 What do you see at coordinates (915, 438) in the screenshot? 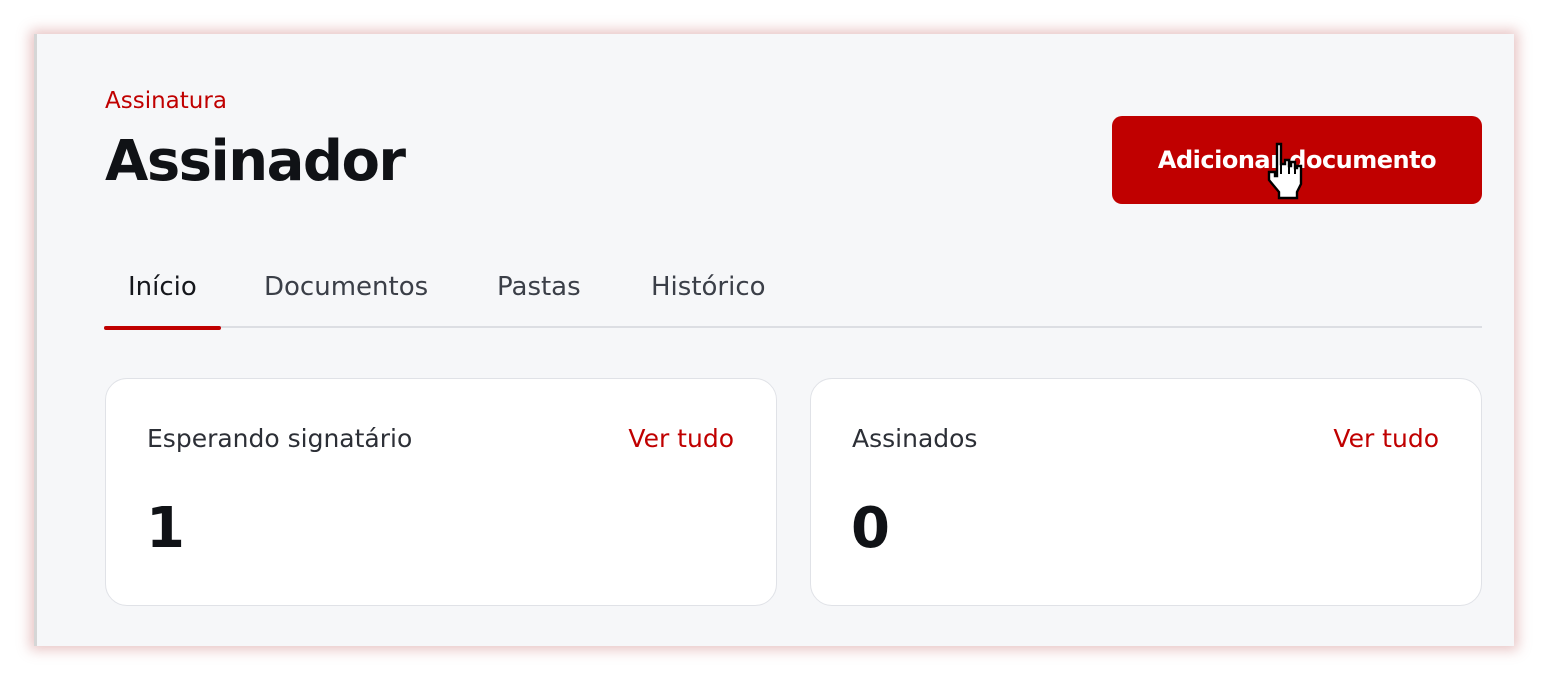
I see `card-label: Assinados` at bounding box center [915, 438].